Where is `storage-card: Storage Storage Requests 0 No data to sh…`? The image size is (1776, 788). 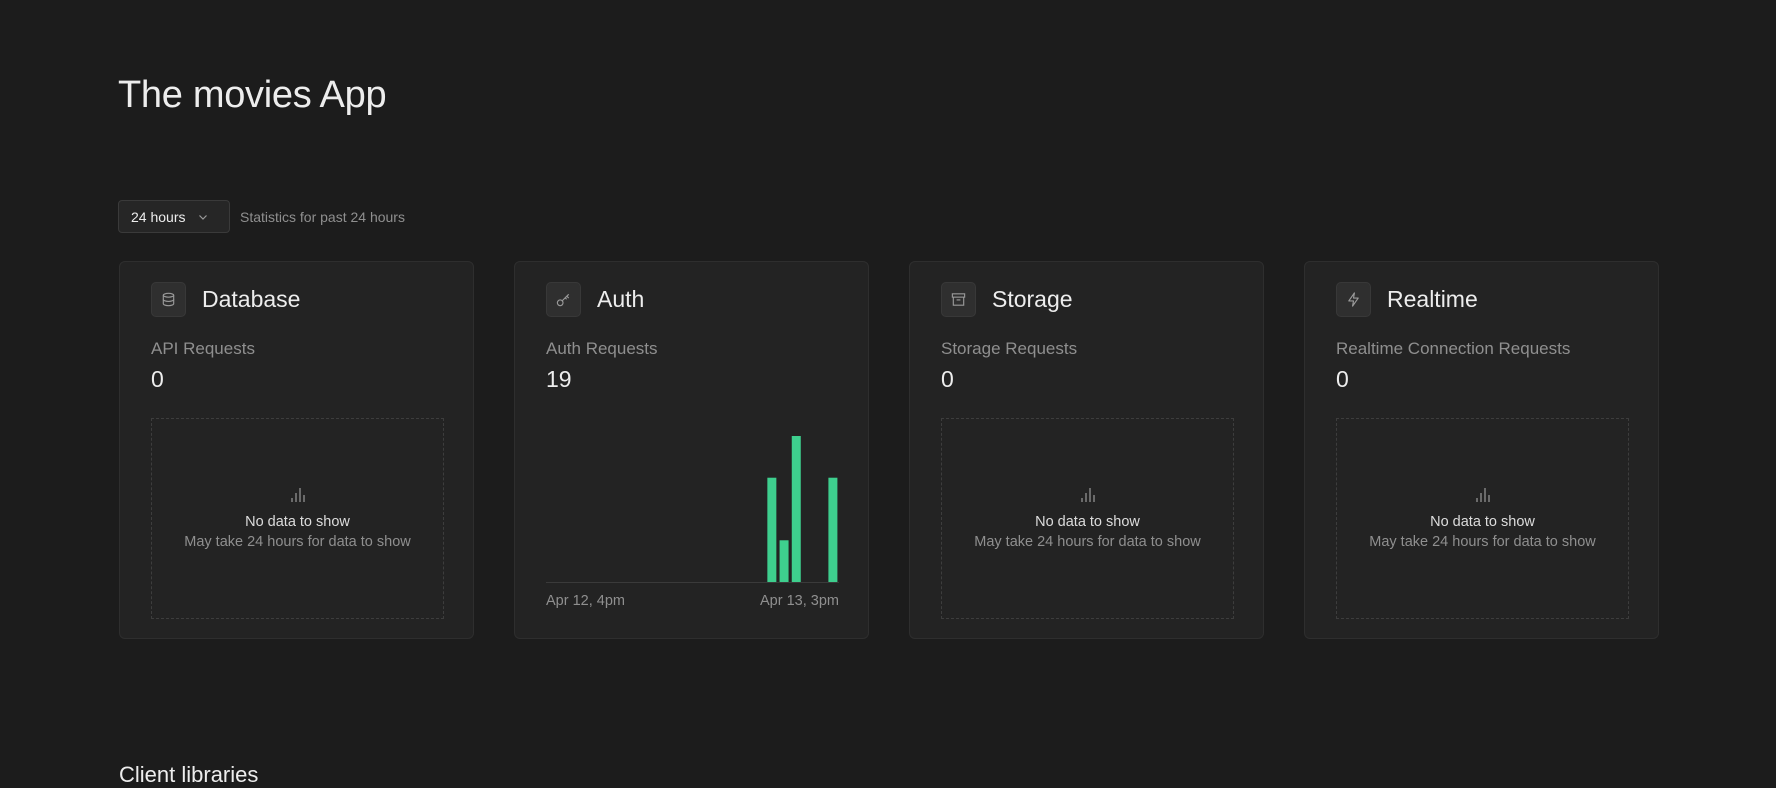
storage-card: Storage Storage Requests 0 No data to sh… is located at coordinates (1086, 450).